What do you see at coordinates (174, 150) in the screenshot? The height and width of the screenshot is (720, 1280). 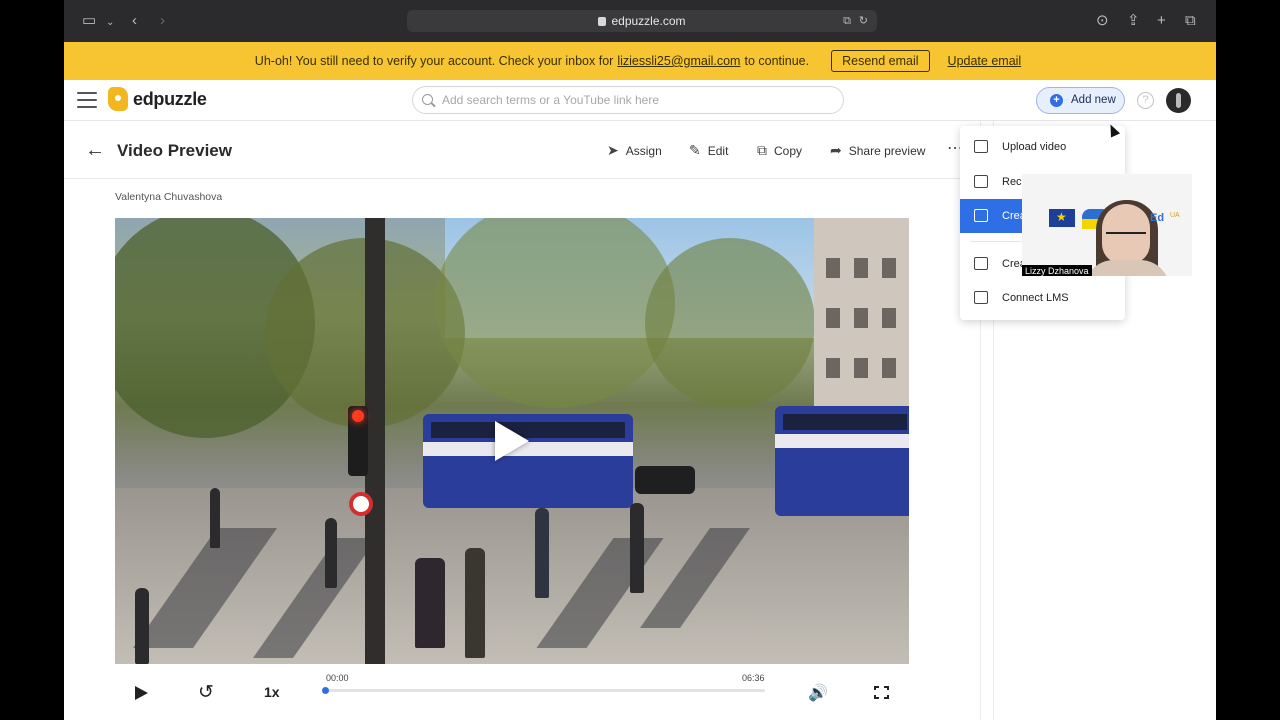 I see `page-title: Video Preview` at bounding box center [174, 150].